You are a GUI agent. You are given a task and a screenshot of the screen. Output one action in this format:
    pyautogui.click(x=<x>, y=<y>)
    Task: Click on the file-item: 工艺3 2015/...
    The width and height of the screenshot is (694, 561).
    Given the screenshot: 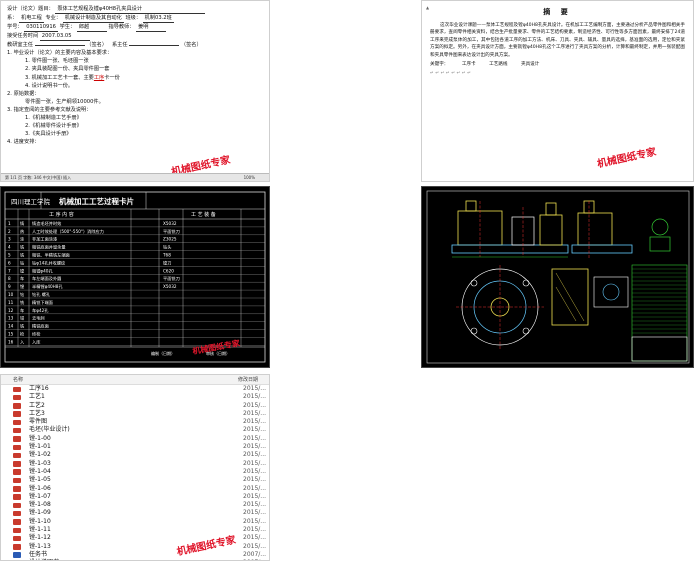 What is the action you would take?
    pyautogui.click(x=135, y=414)
    